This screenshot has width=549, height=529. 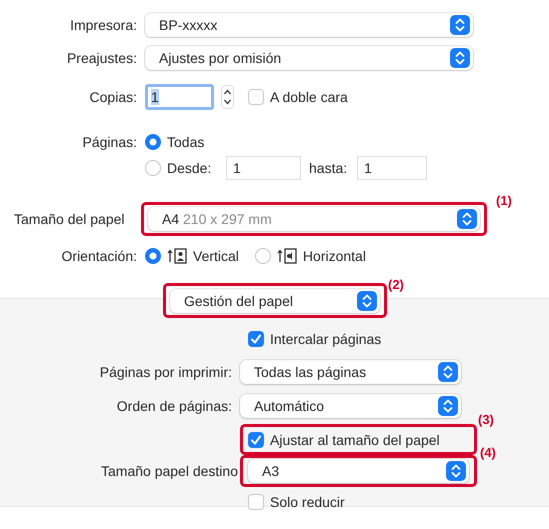 What do you see at coordinates (275, 300) in the screenshot?
I see `section-dropdown: Gestión del papel` at bounding box center [275, 300].